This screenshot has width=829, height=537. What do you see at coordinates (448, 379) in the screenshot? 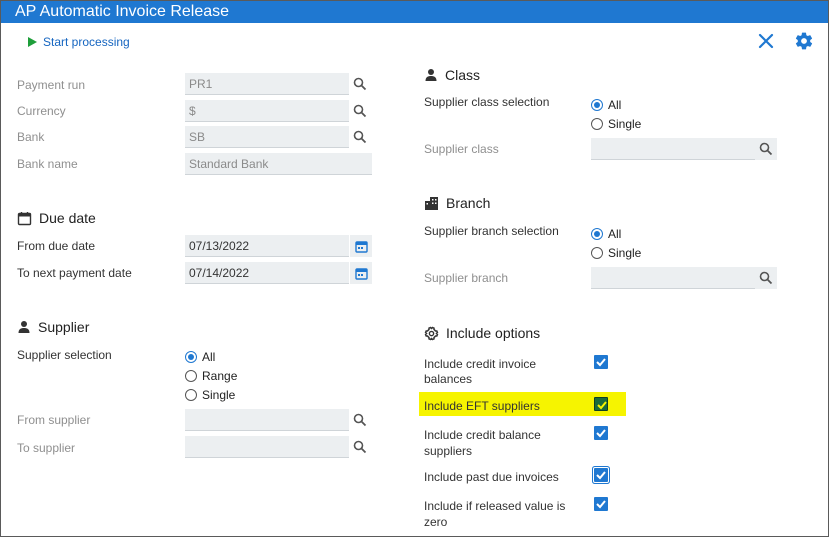
I see `include-credit-invoice-label-line2: balances` at bounding box center [448, 379].